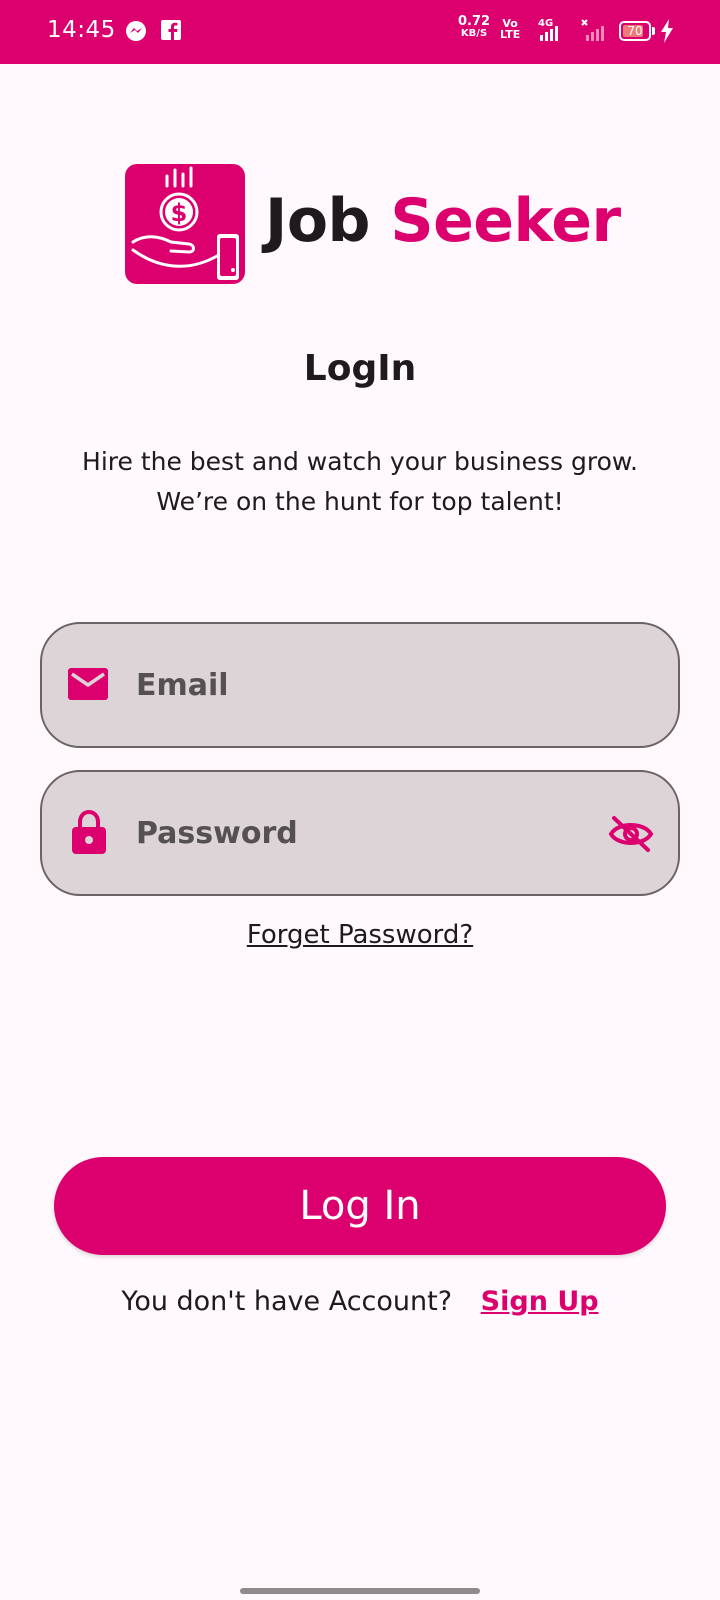  What do you see at coordinates (356, 685) in the screenshot?
I see `email-input` at bounding box center [356, 685].